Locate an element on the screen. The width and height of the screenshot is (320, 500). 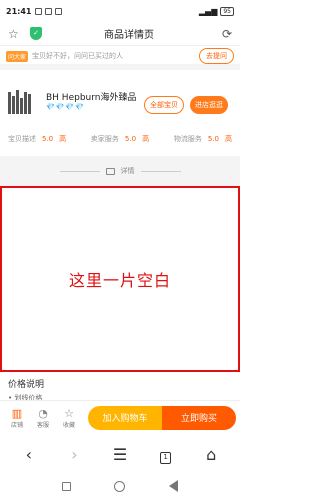
score-label: 物流服务 is located at coordinates (187, 139).